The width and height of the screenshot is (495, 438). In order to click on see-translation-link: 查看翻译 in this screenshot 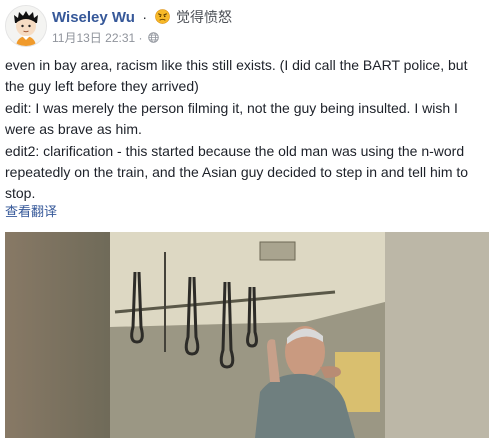, I will do `click(31, 210)`.